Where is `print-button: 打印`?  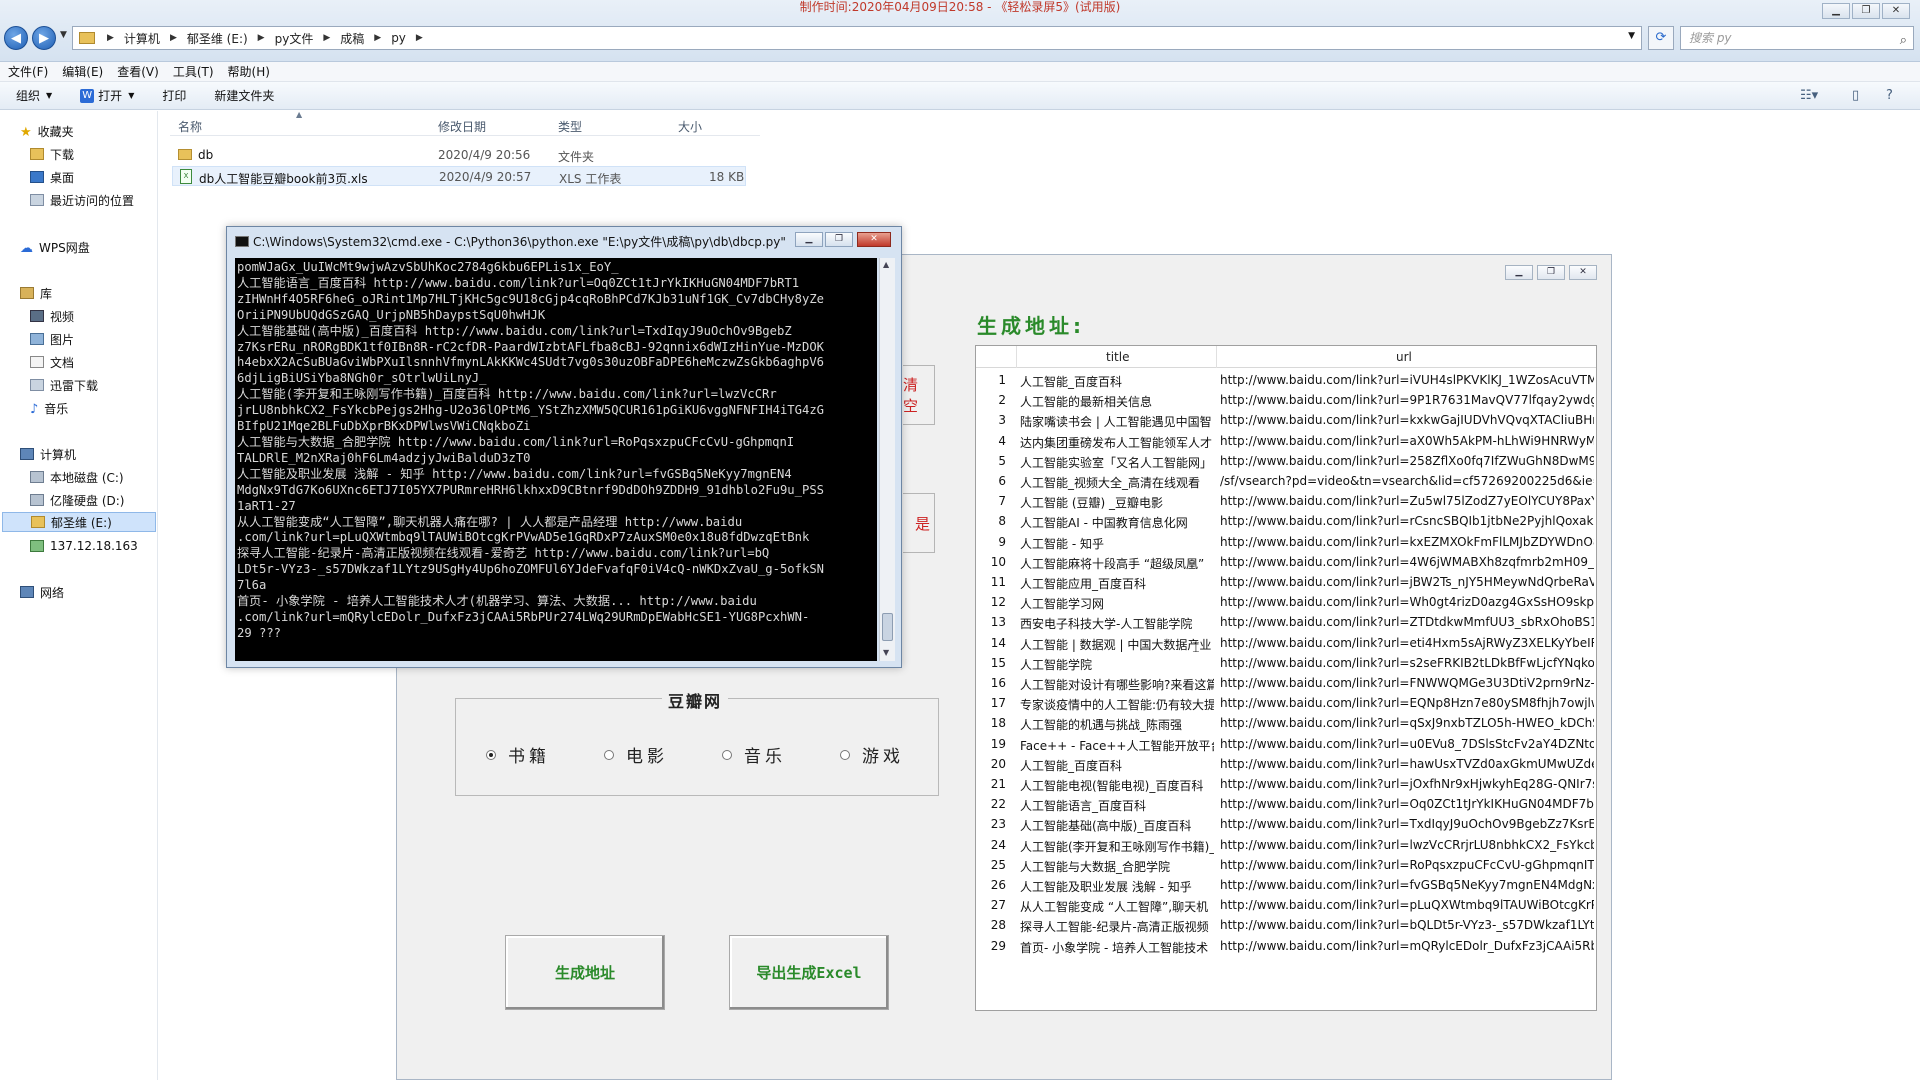 print-button: 打印 is located at coordinates (174, 95).